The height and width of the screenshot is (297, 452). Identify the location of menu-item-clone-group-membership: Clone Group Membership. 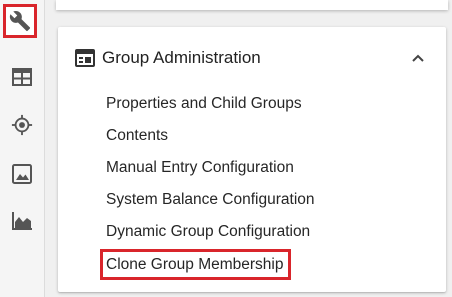
(196, 264).